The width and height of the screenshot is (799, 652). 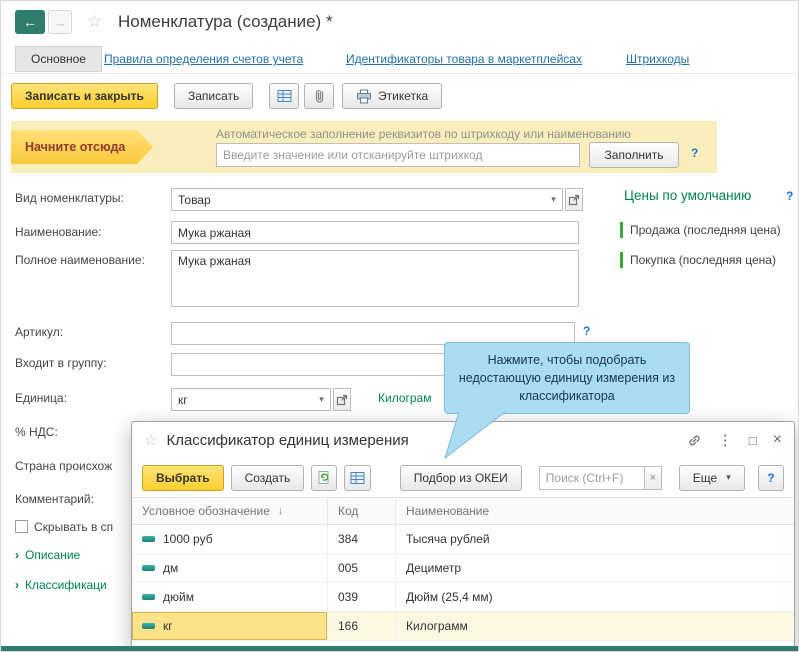 What do you see at coordinates (464, 59) in the screenshot?
I see `tab-link-marketplaces: Идентификаторы товара в маркетплейсах` at bounding box center [464, 59].